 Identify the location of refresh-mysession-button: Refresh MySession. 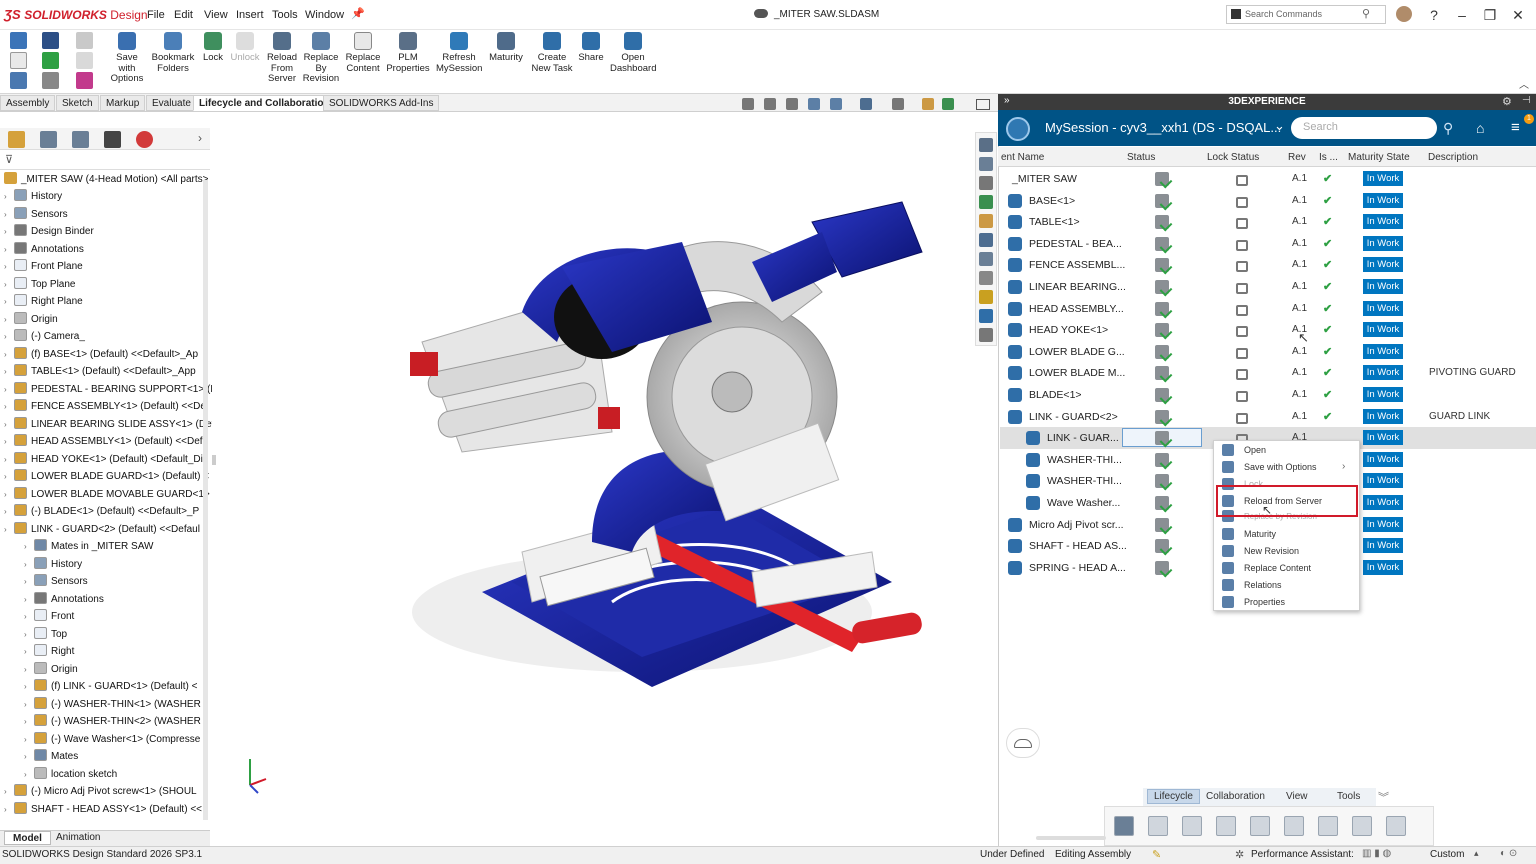
(459, 53).